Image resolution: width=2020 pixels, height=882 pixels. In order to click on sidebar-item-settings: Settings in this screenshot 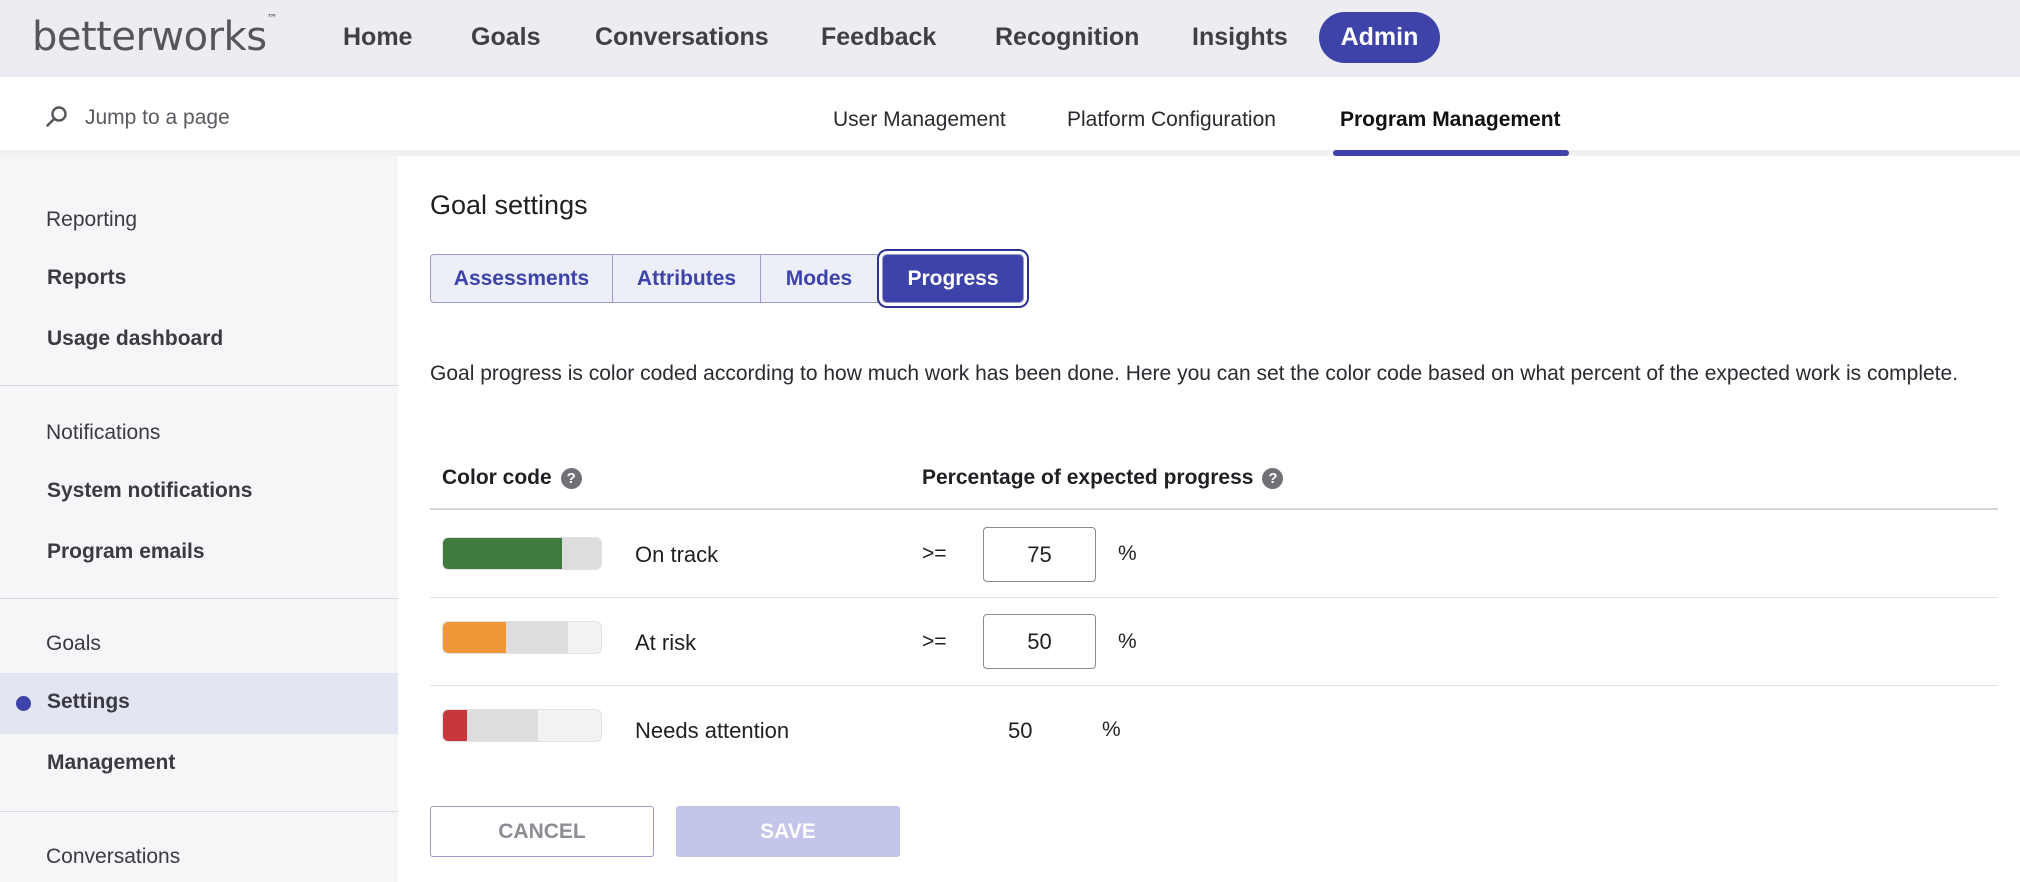, I will do `click(88, 702)`.